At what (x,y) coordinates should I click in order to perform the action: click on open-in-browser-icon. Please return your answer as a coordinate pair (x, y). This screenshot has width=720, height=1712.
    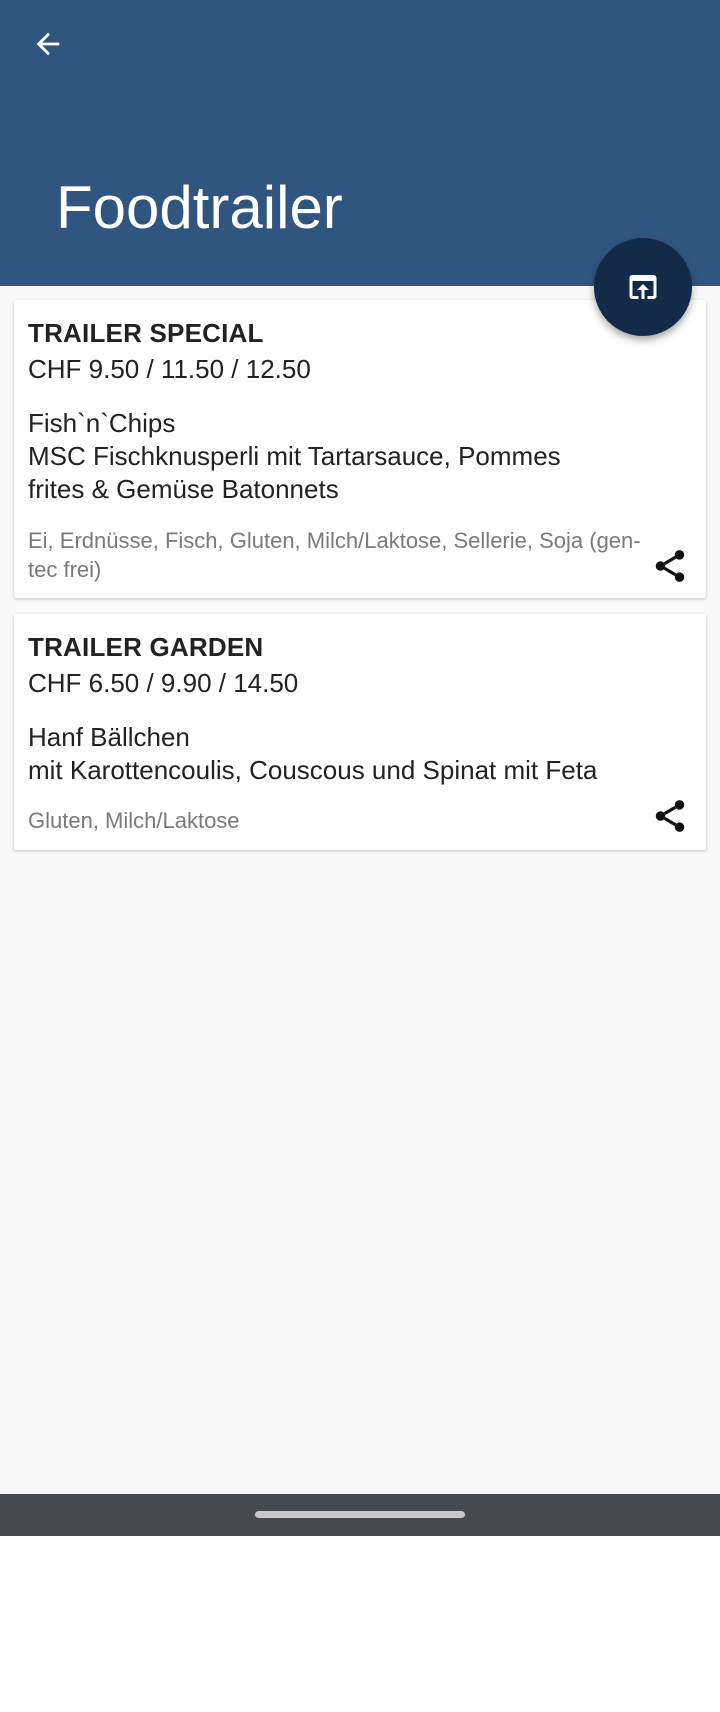
    Looking at the image, I should click on (643, 287).